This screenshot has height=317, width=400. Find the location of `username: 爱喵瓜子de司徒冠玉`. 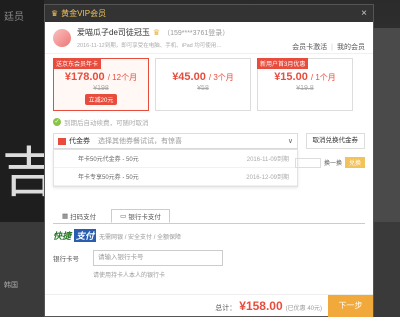

username: 爱喵瓜子de司徒冠玉 is located at coordinates (113, 32).